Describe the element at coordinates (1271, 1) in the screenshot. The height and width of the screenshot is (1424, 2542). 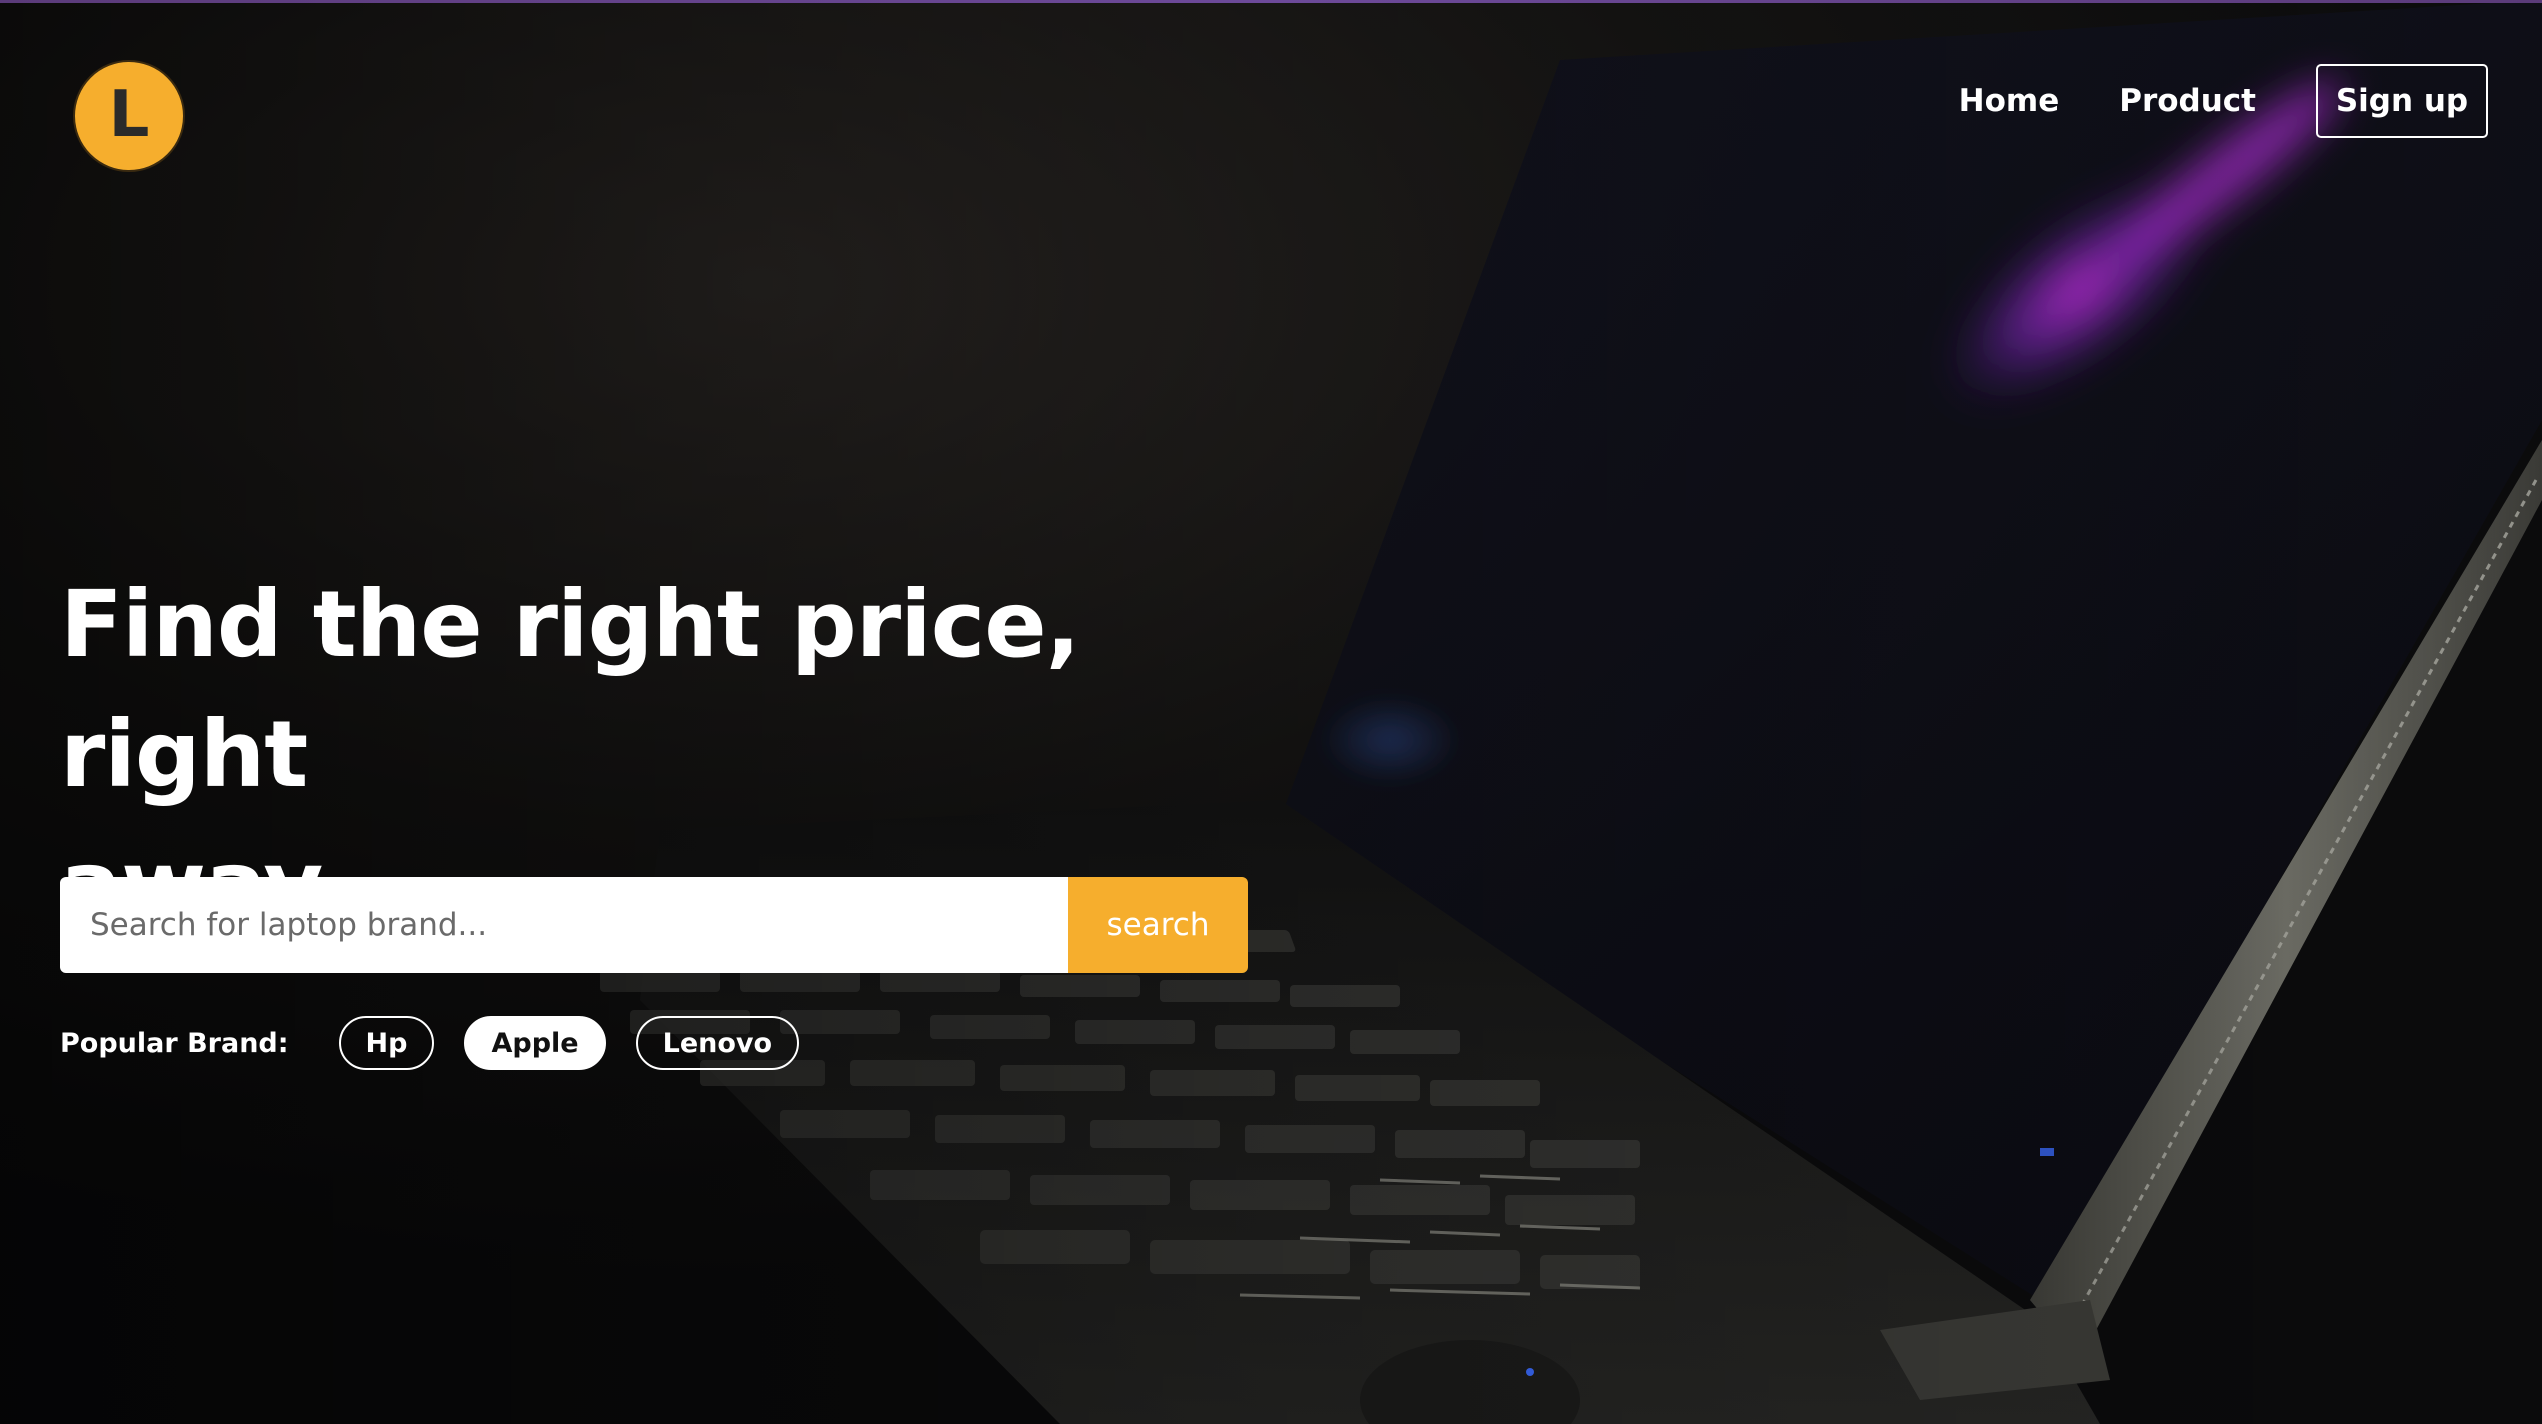
I see `top-accent-bar` at that location.